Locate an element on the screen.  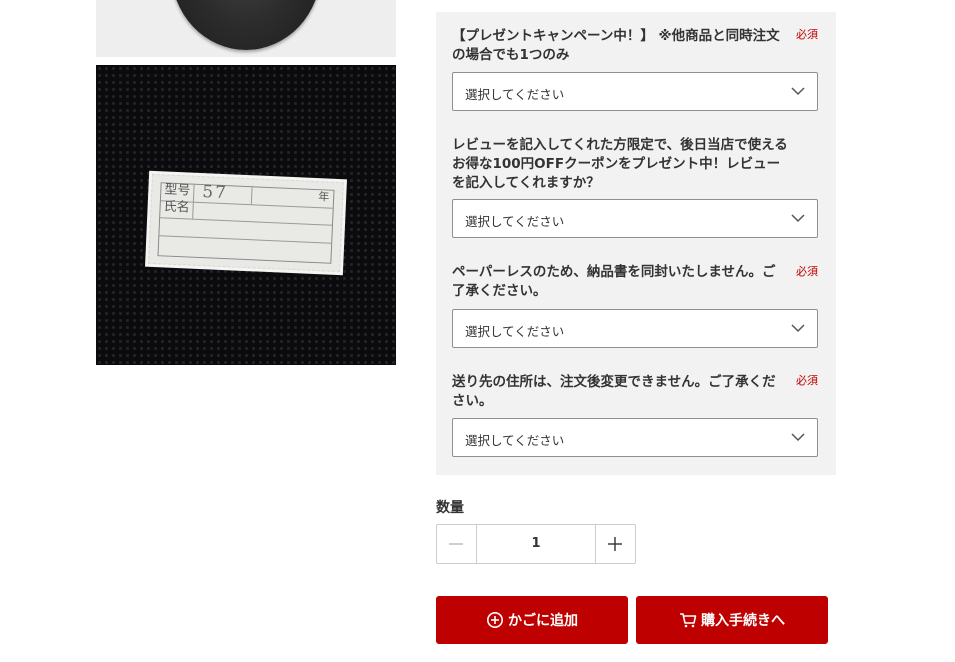
quantity-increase-button is located at coordinates (615, 544).